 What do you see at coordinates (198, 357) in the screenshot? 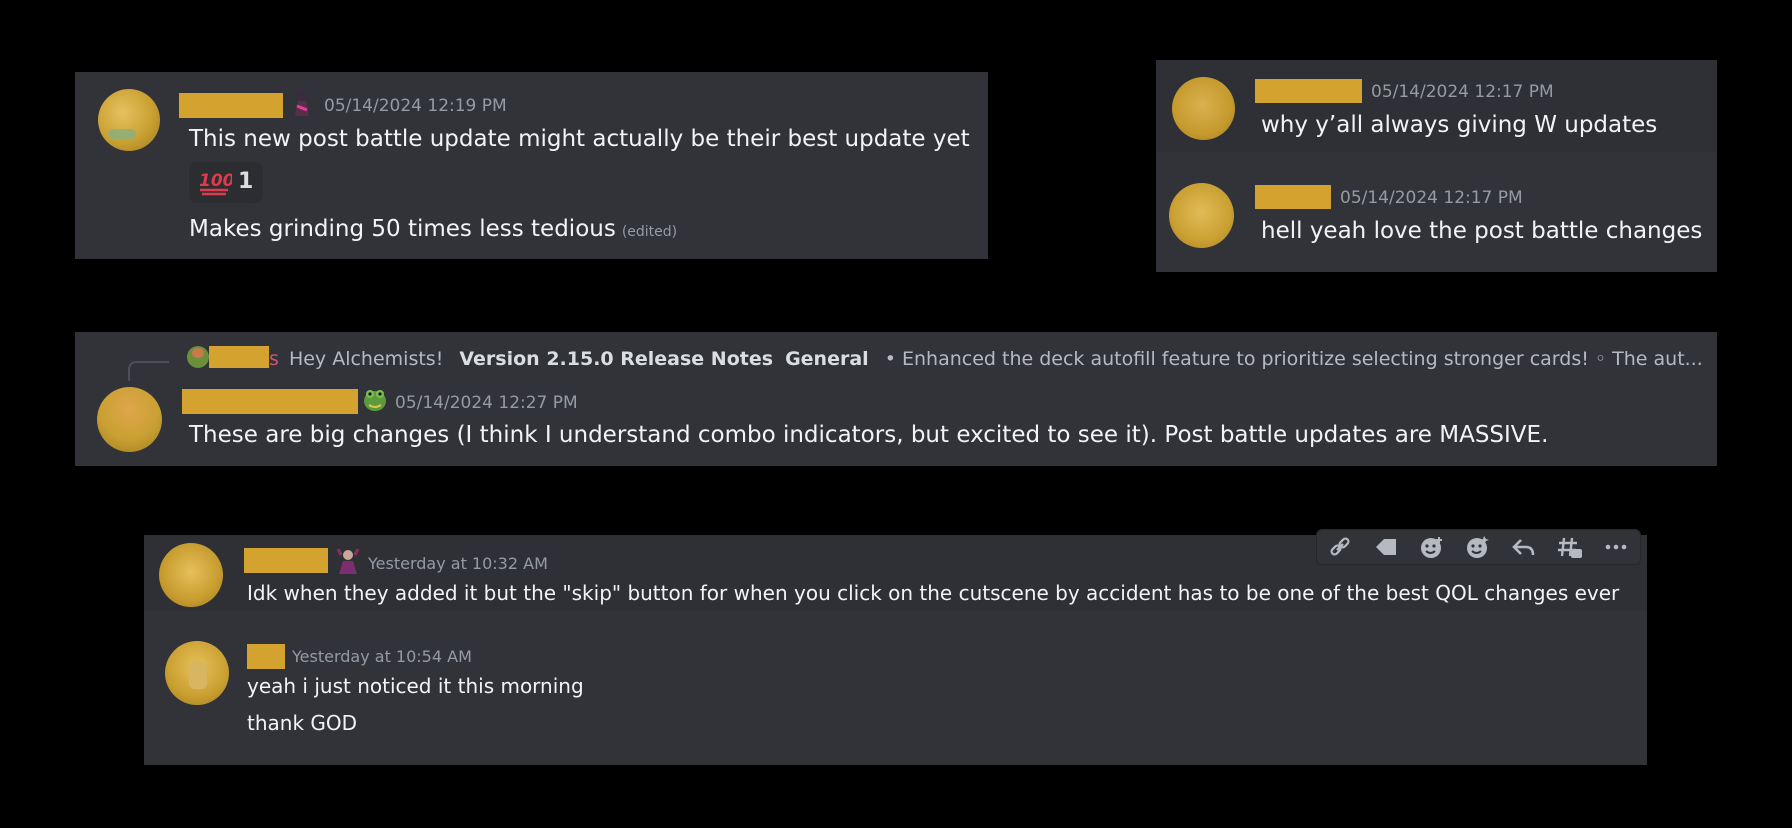
I see `reply-avatar` at bounding box center [198, 357].